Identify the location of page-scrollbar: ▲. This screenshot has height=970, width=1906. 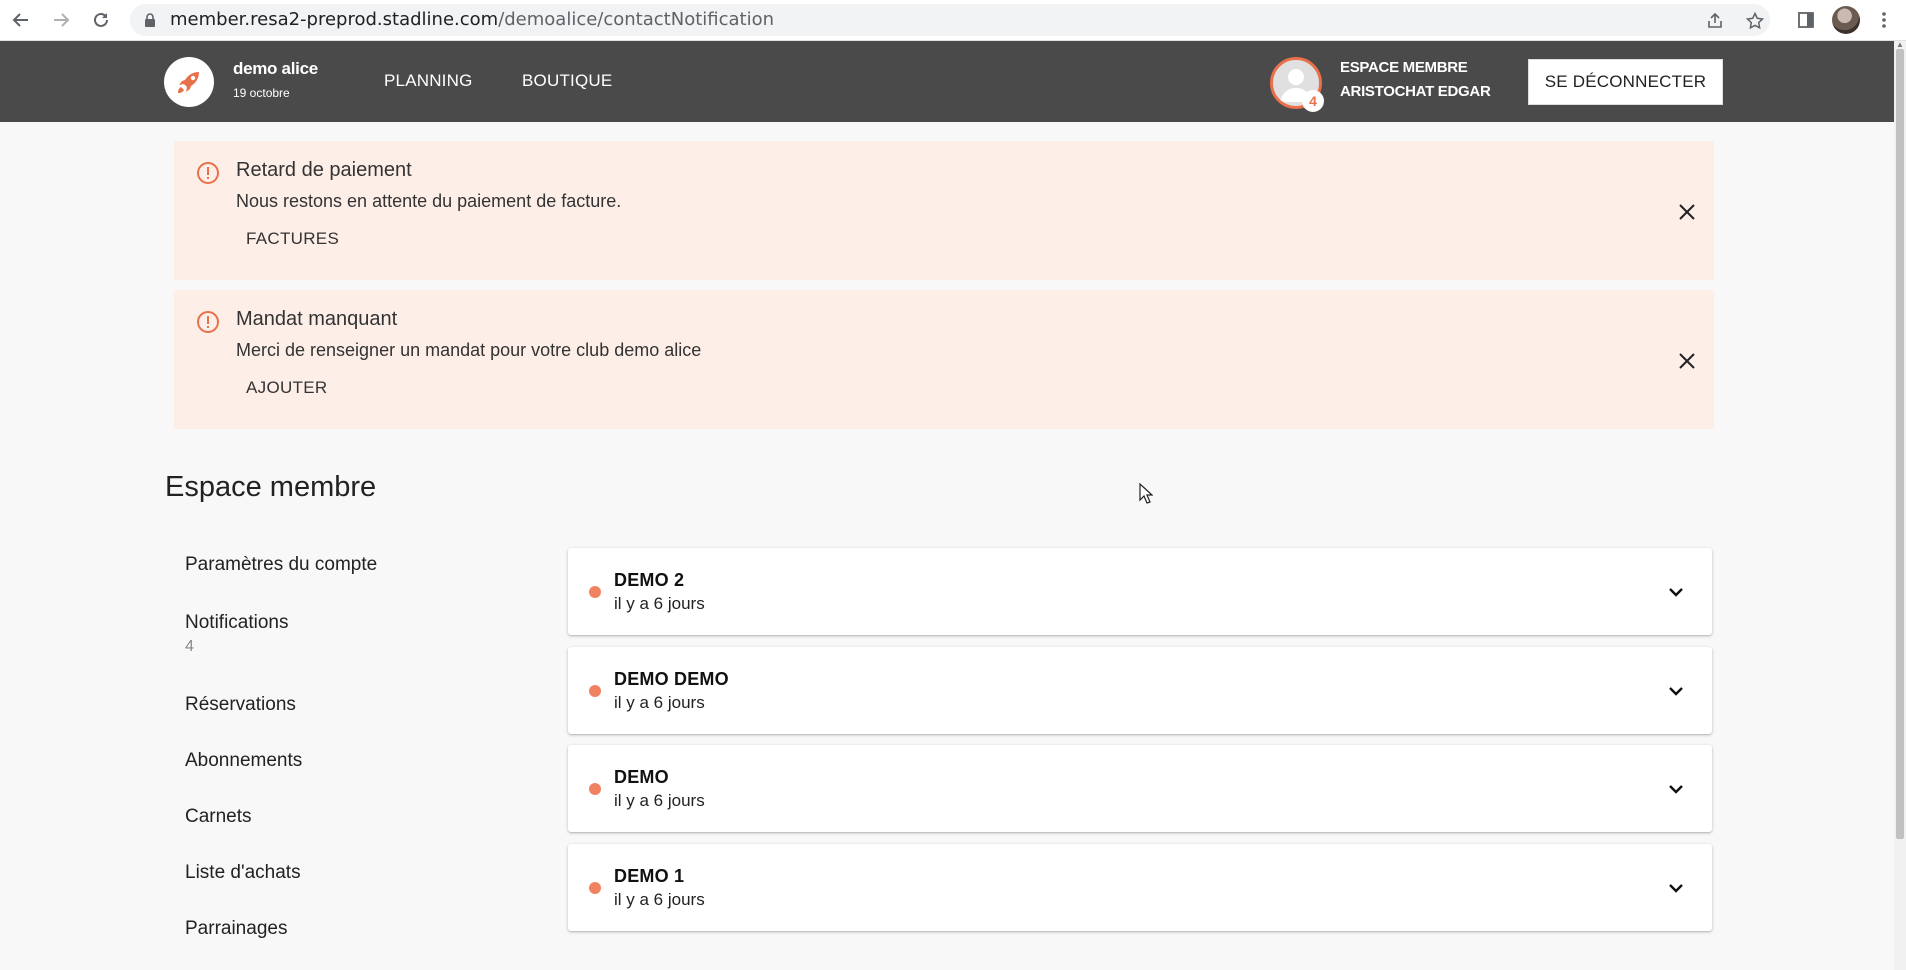
(1900, 505).